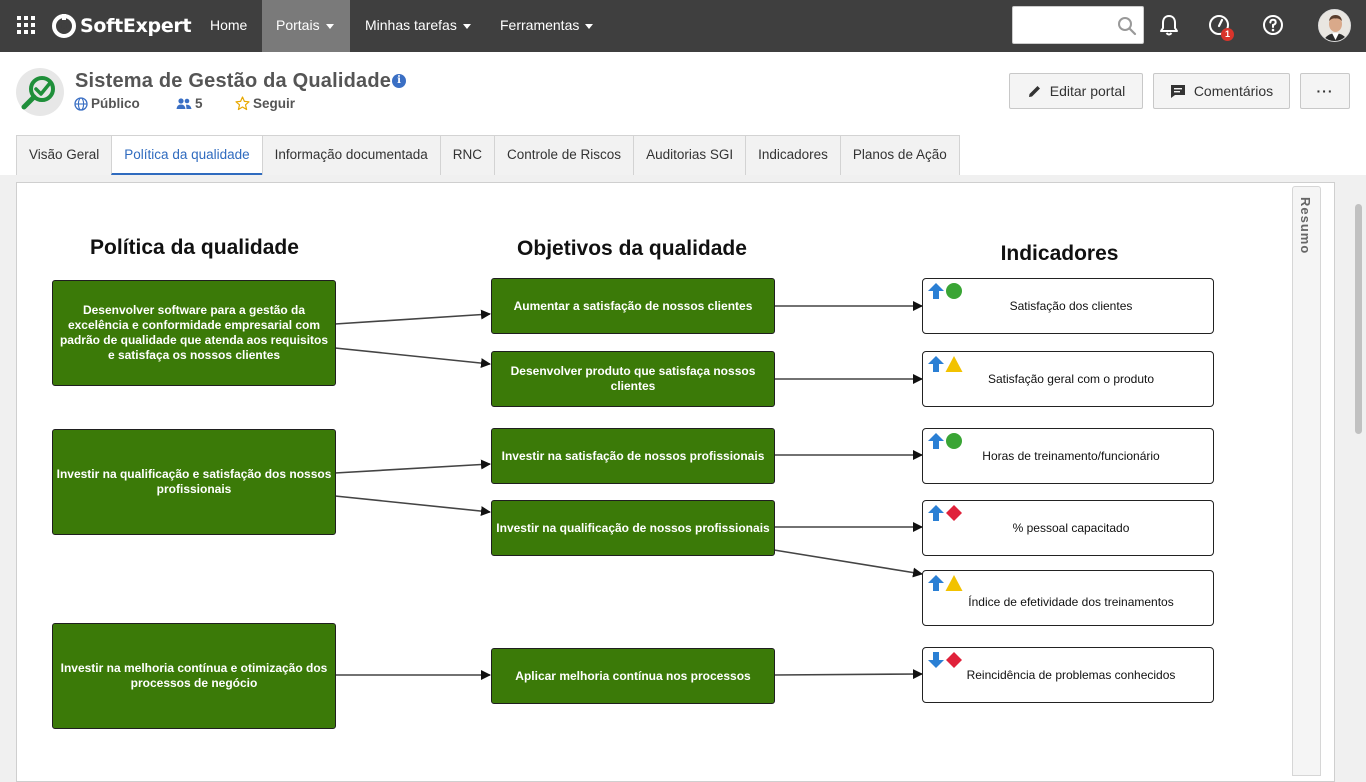 This screenshot has height=782, width=1366. What do you see at coordinates (633, 306) in the screenshot?
I see `objective-box: Aumentar a satisfação de nossos clientes` at bounding box center [633, 306].